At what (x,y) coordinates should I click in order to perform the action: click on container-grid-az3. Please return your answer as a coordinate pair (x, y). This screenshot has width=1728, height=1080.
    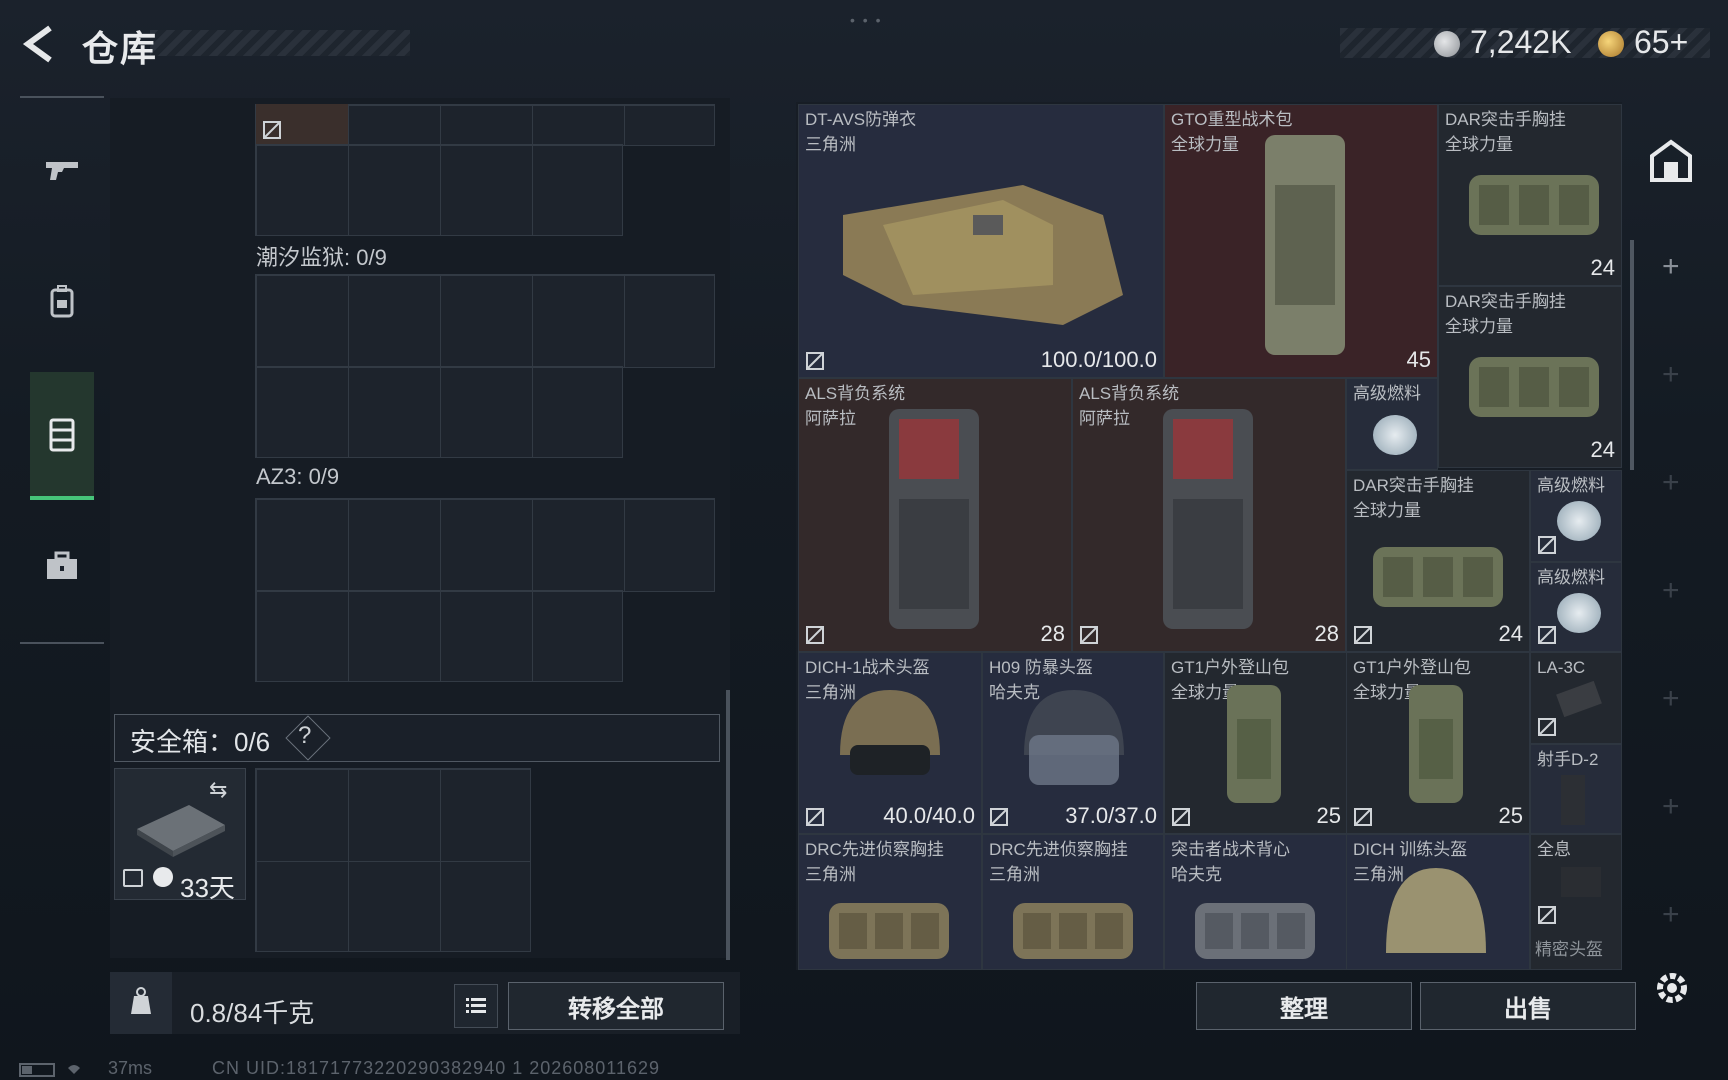
    Looking at the image, I should click on (485, 545).